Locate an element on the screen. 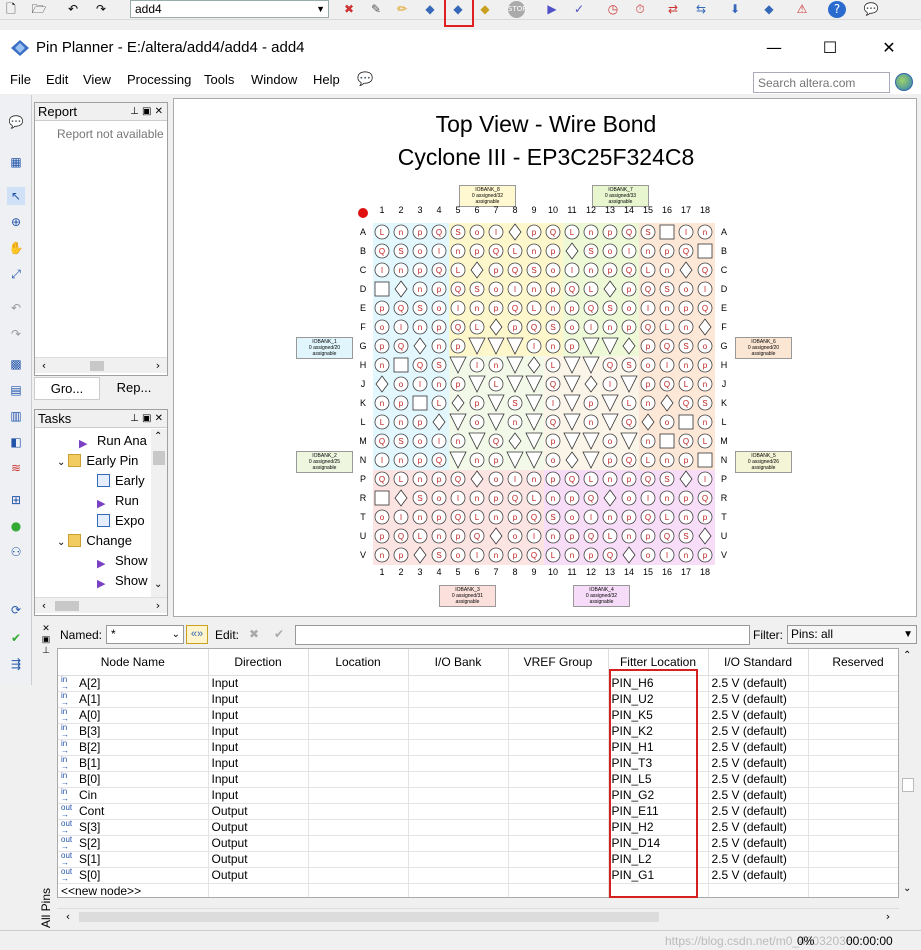 The height and width of the screenshot is (950, 921). hand-icon: ✋ is located at coordinates (16, 248).